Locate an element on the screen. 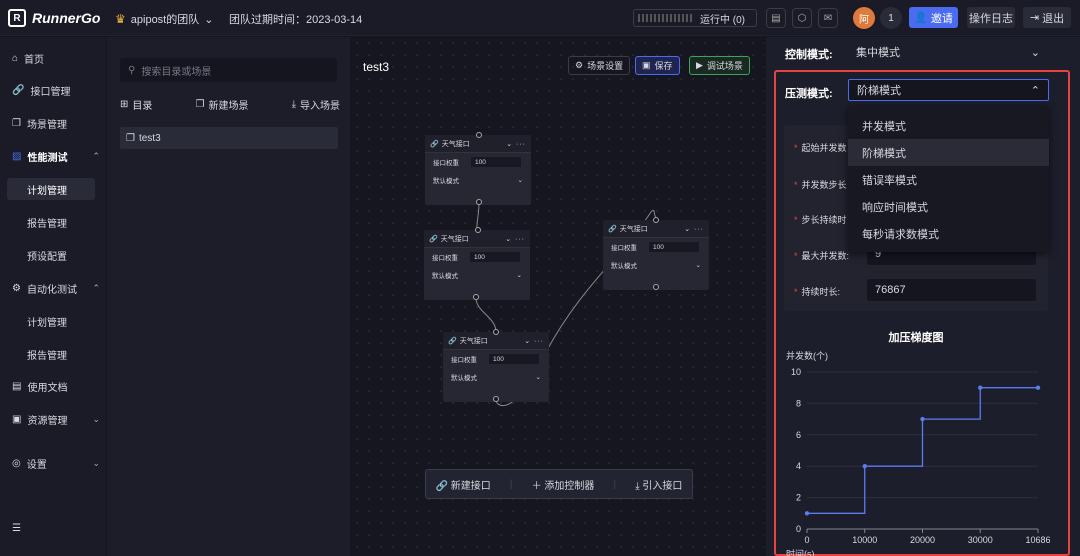 This screenshot has height=556, width=1080. exit-button: ⇥ 退出 is located at coordinates (1047, 17).